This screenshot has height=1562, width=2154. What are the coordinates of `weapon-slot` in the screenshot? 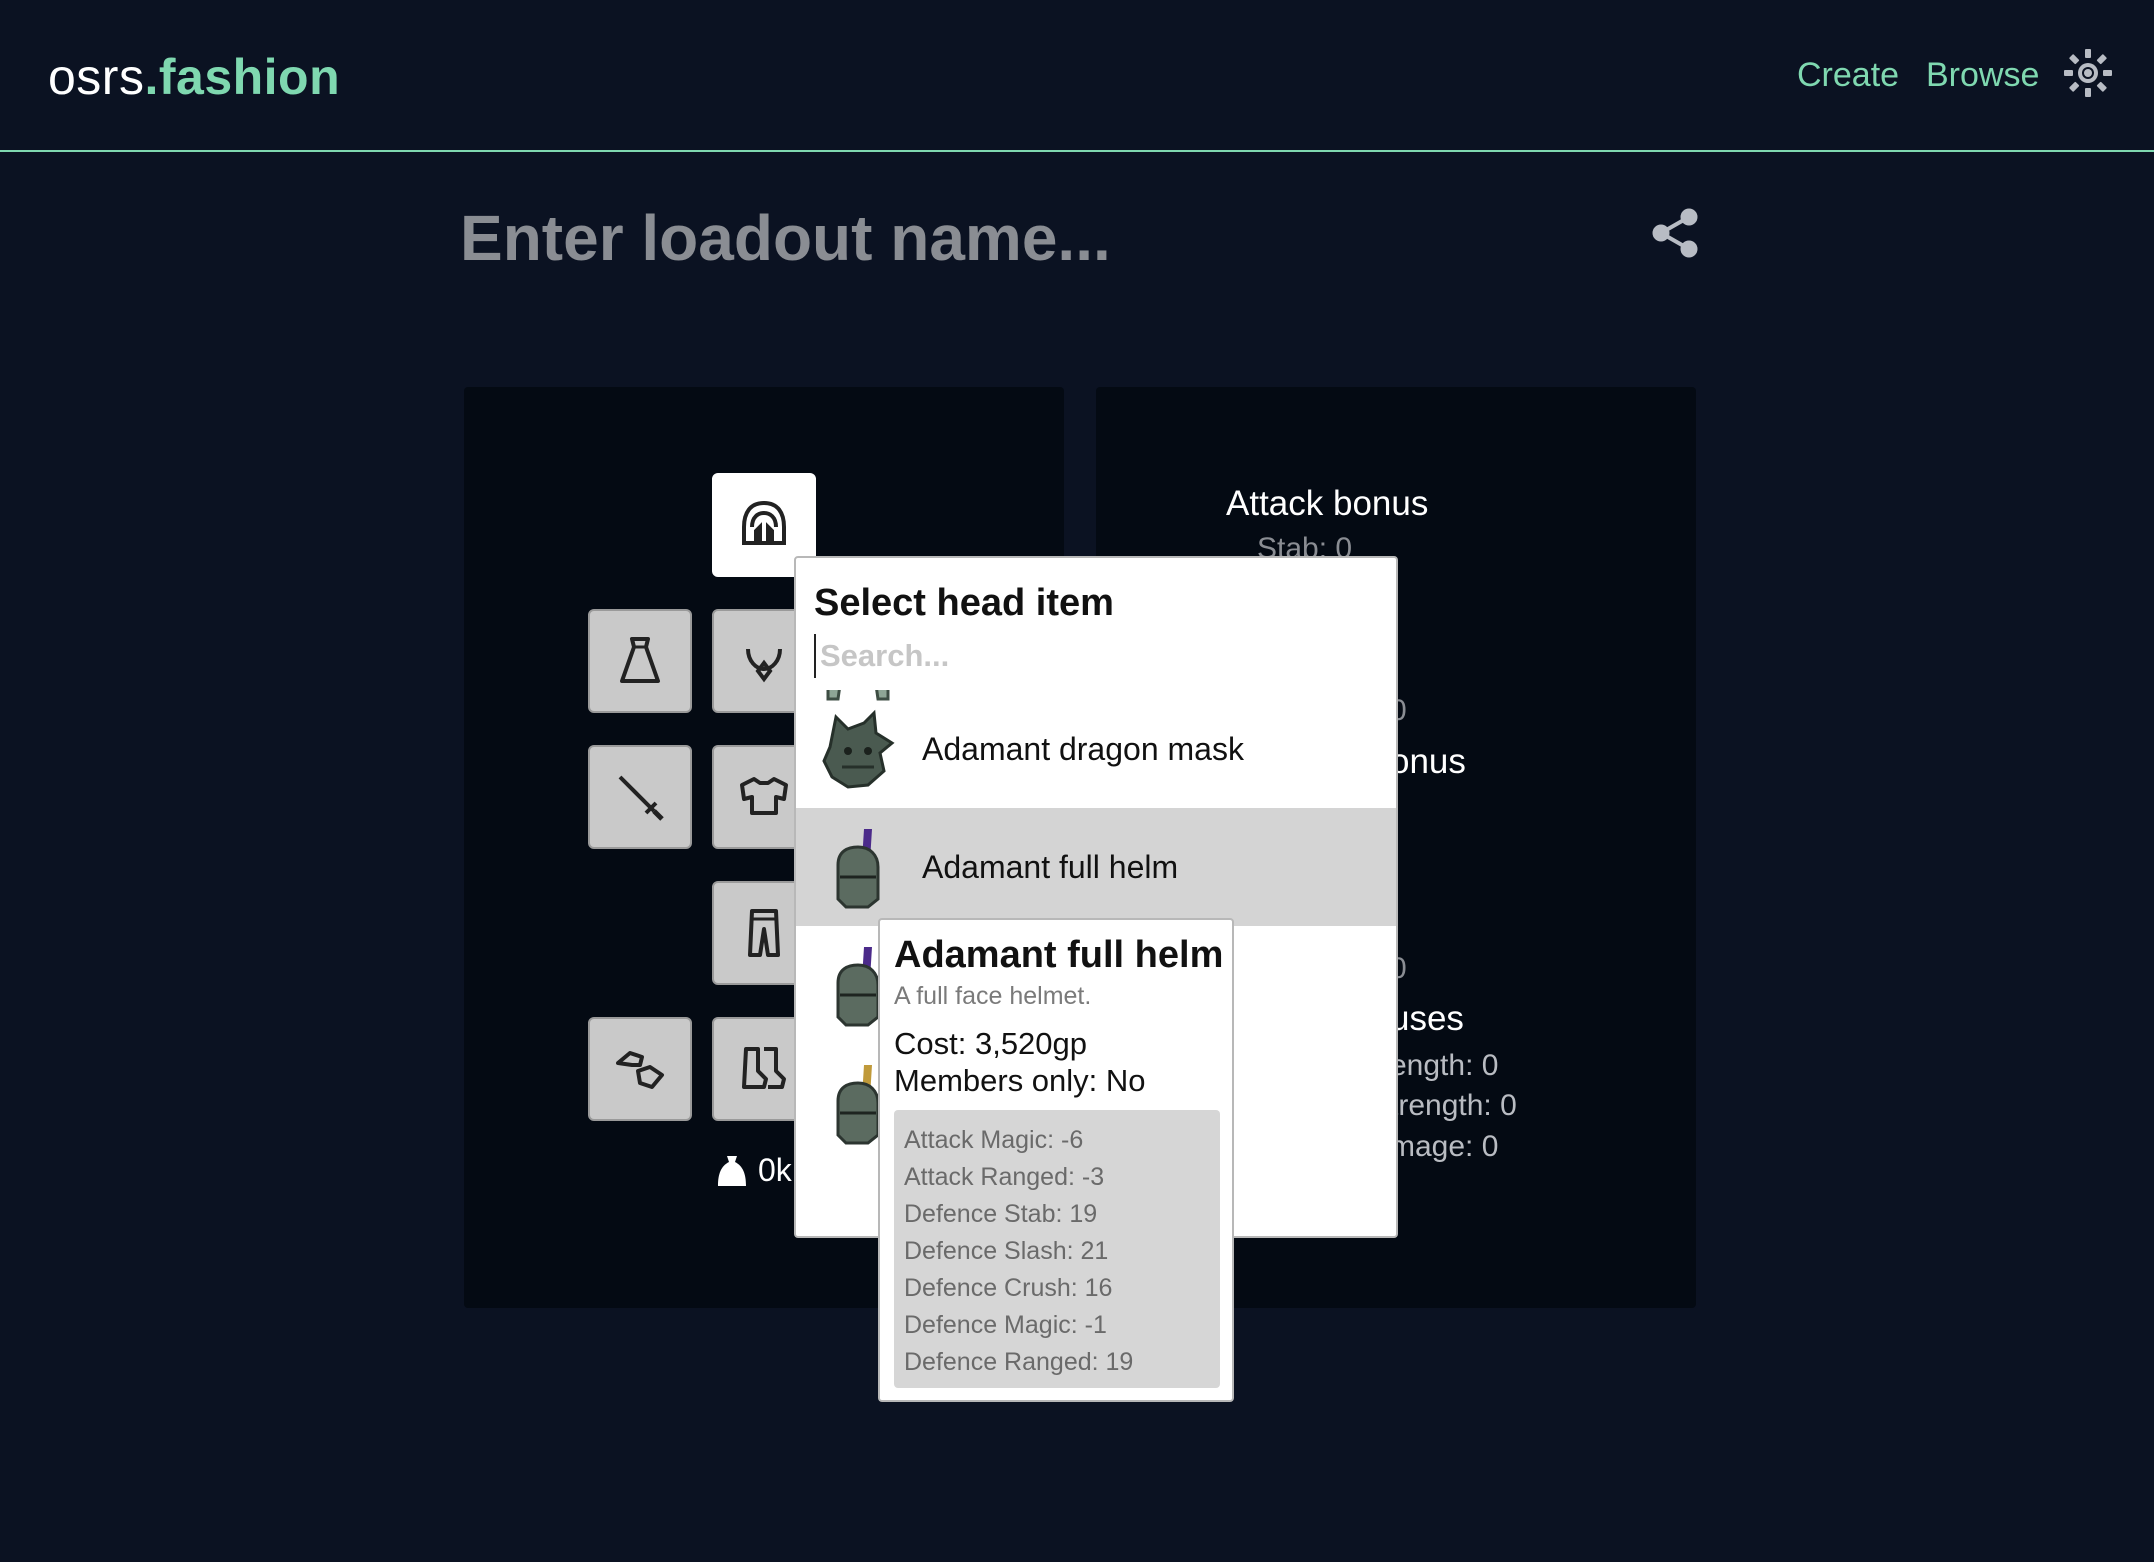 It's located at (640, 797).